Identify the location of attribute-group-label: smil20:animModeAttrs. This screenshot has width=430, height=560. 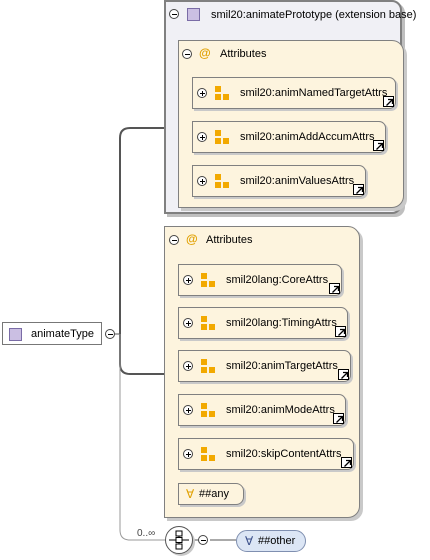
(280, 410).